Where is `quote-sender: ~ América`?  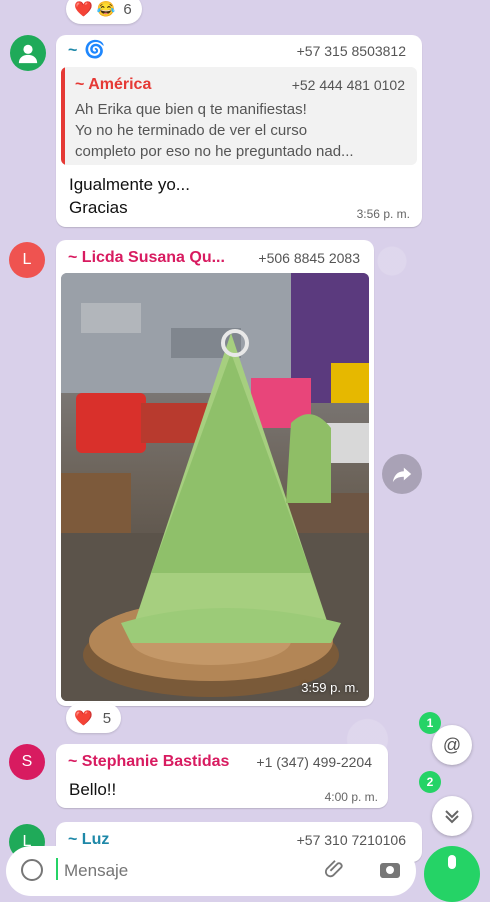
quote-sender: ~ América is located at coordinates (113, 84).